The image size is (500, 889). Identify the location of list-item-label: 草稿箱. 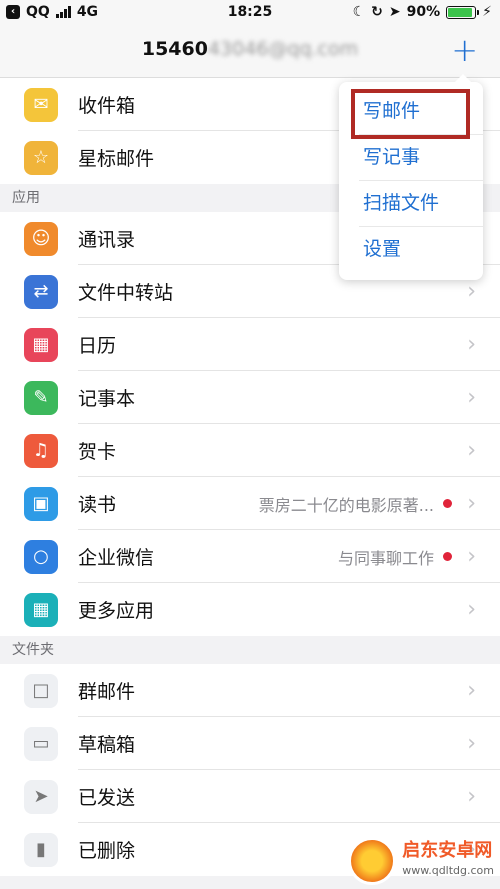
(107, 745).